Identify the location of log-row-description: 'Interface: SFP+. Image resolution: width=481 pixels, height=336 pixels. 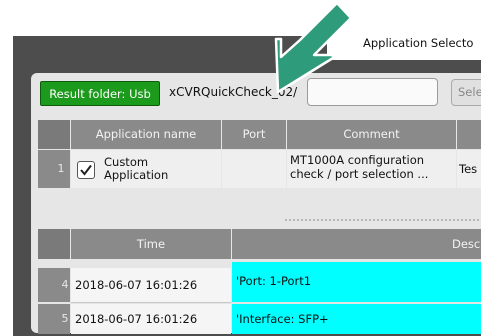
(356, 319).